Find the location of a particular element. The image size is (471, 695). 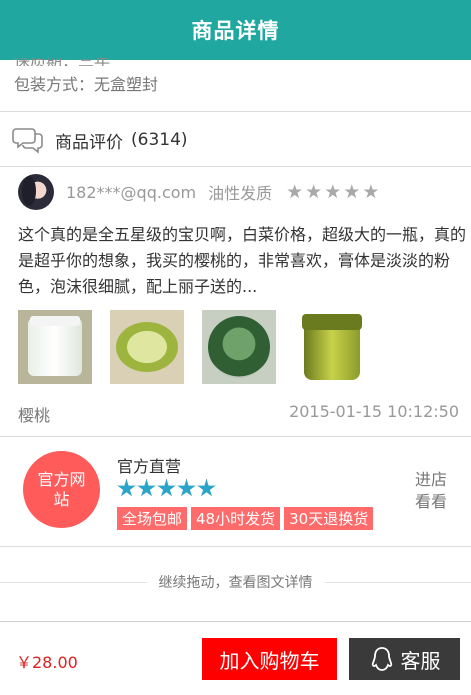

review-date: 2015-01-15 10:12:50 is located at coordinates (374, 411).